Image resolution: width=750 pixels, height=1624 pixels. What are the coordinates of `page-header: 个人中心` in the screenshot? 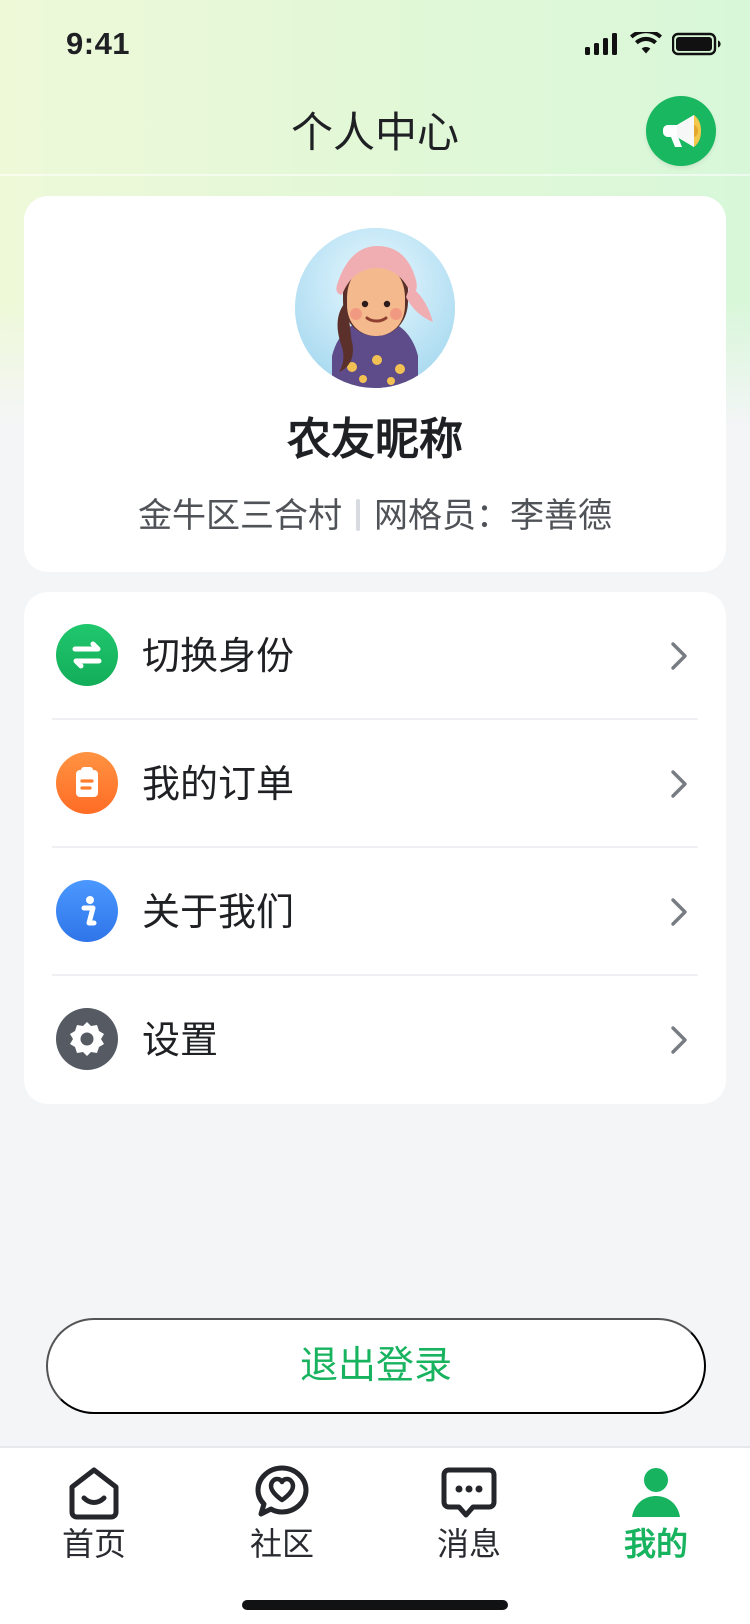 It's located at (375, 134).